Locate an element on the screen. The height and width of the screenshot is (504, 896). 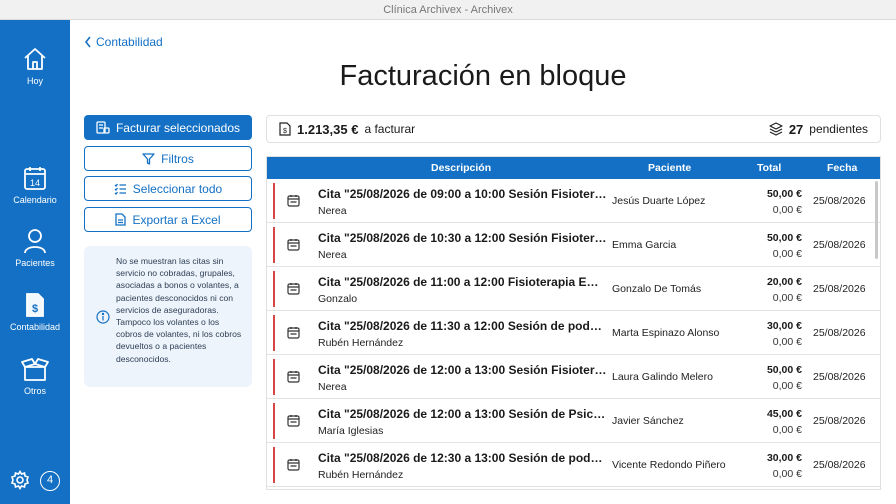
row-patient: Vicente Redondo Piñero is located at coordinates (669, 465).